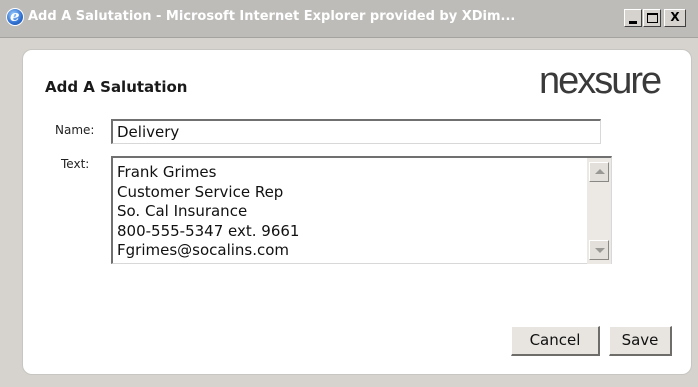 The image size is (698, 387). Describe the element at coordinates (75, 130) in the screenshot. I see `name-label: Name:` at that location.